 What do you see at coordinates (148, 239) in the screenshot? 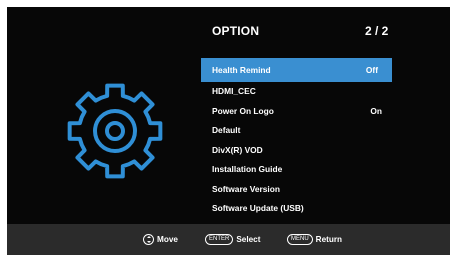
I see `dpad-icon` at bounding box center [148, 239].